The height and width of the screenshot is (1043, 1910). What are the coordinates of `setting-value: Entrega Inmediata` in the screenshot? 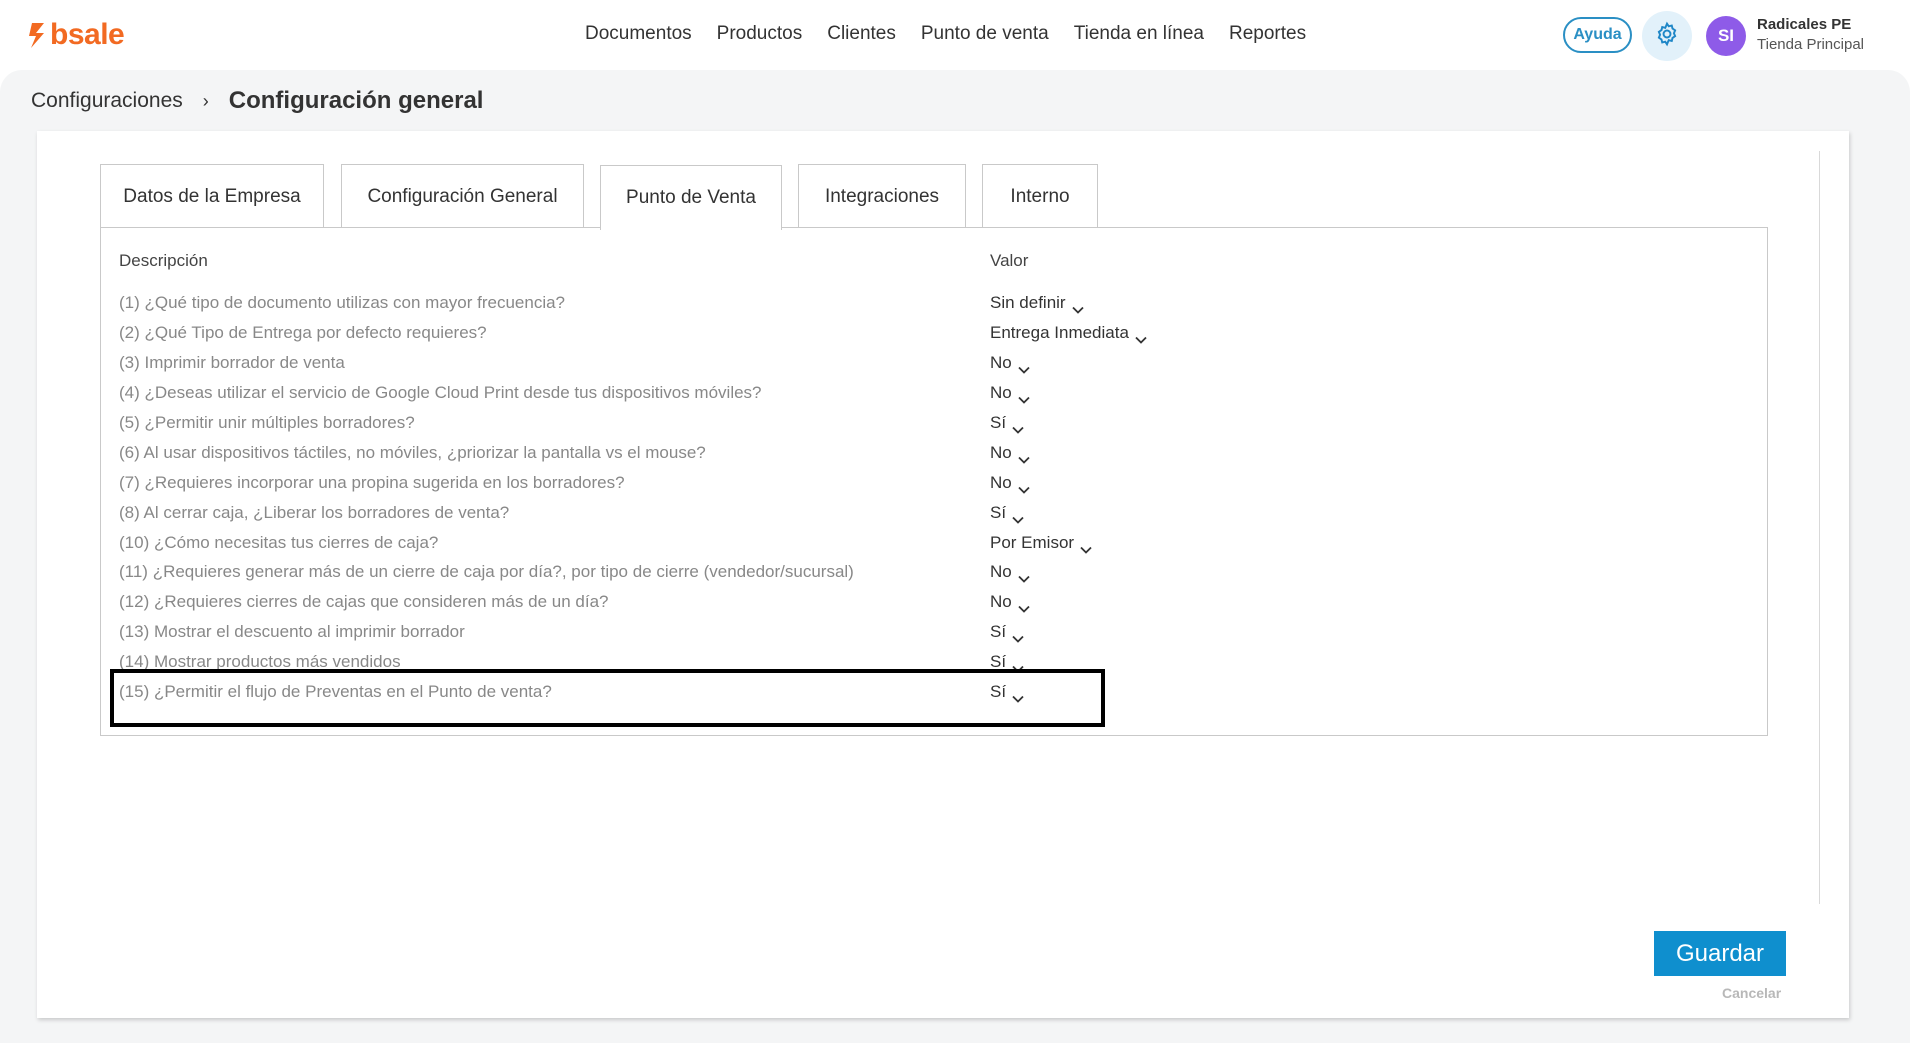 It's located at (1059, 332).